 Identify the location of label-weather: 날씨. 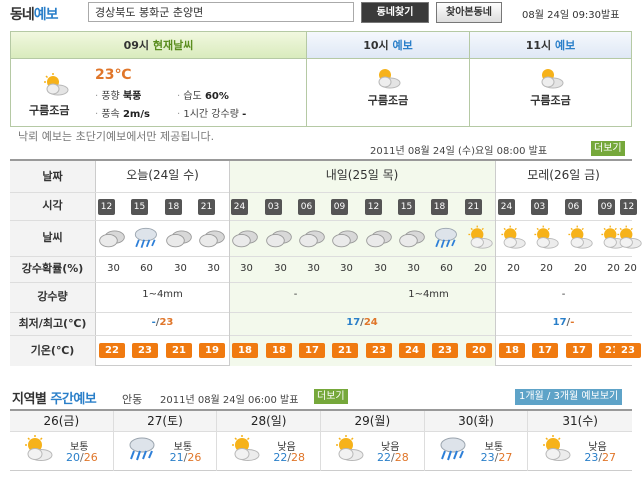
(53, 238).